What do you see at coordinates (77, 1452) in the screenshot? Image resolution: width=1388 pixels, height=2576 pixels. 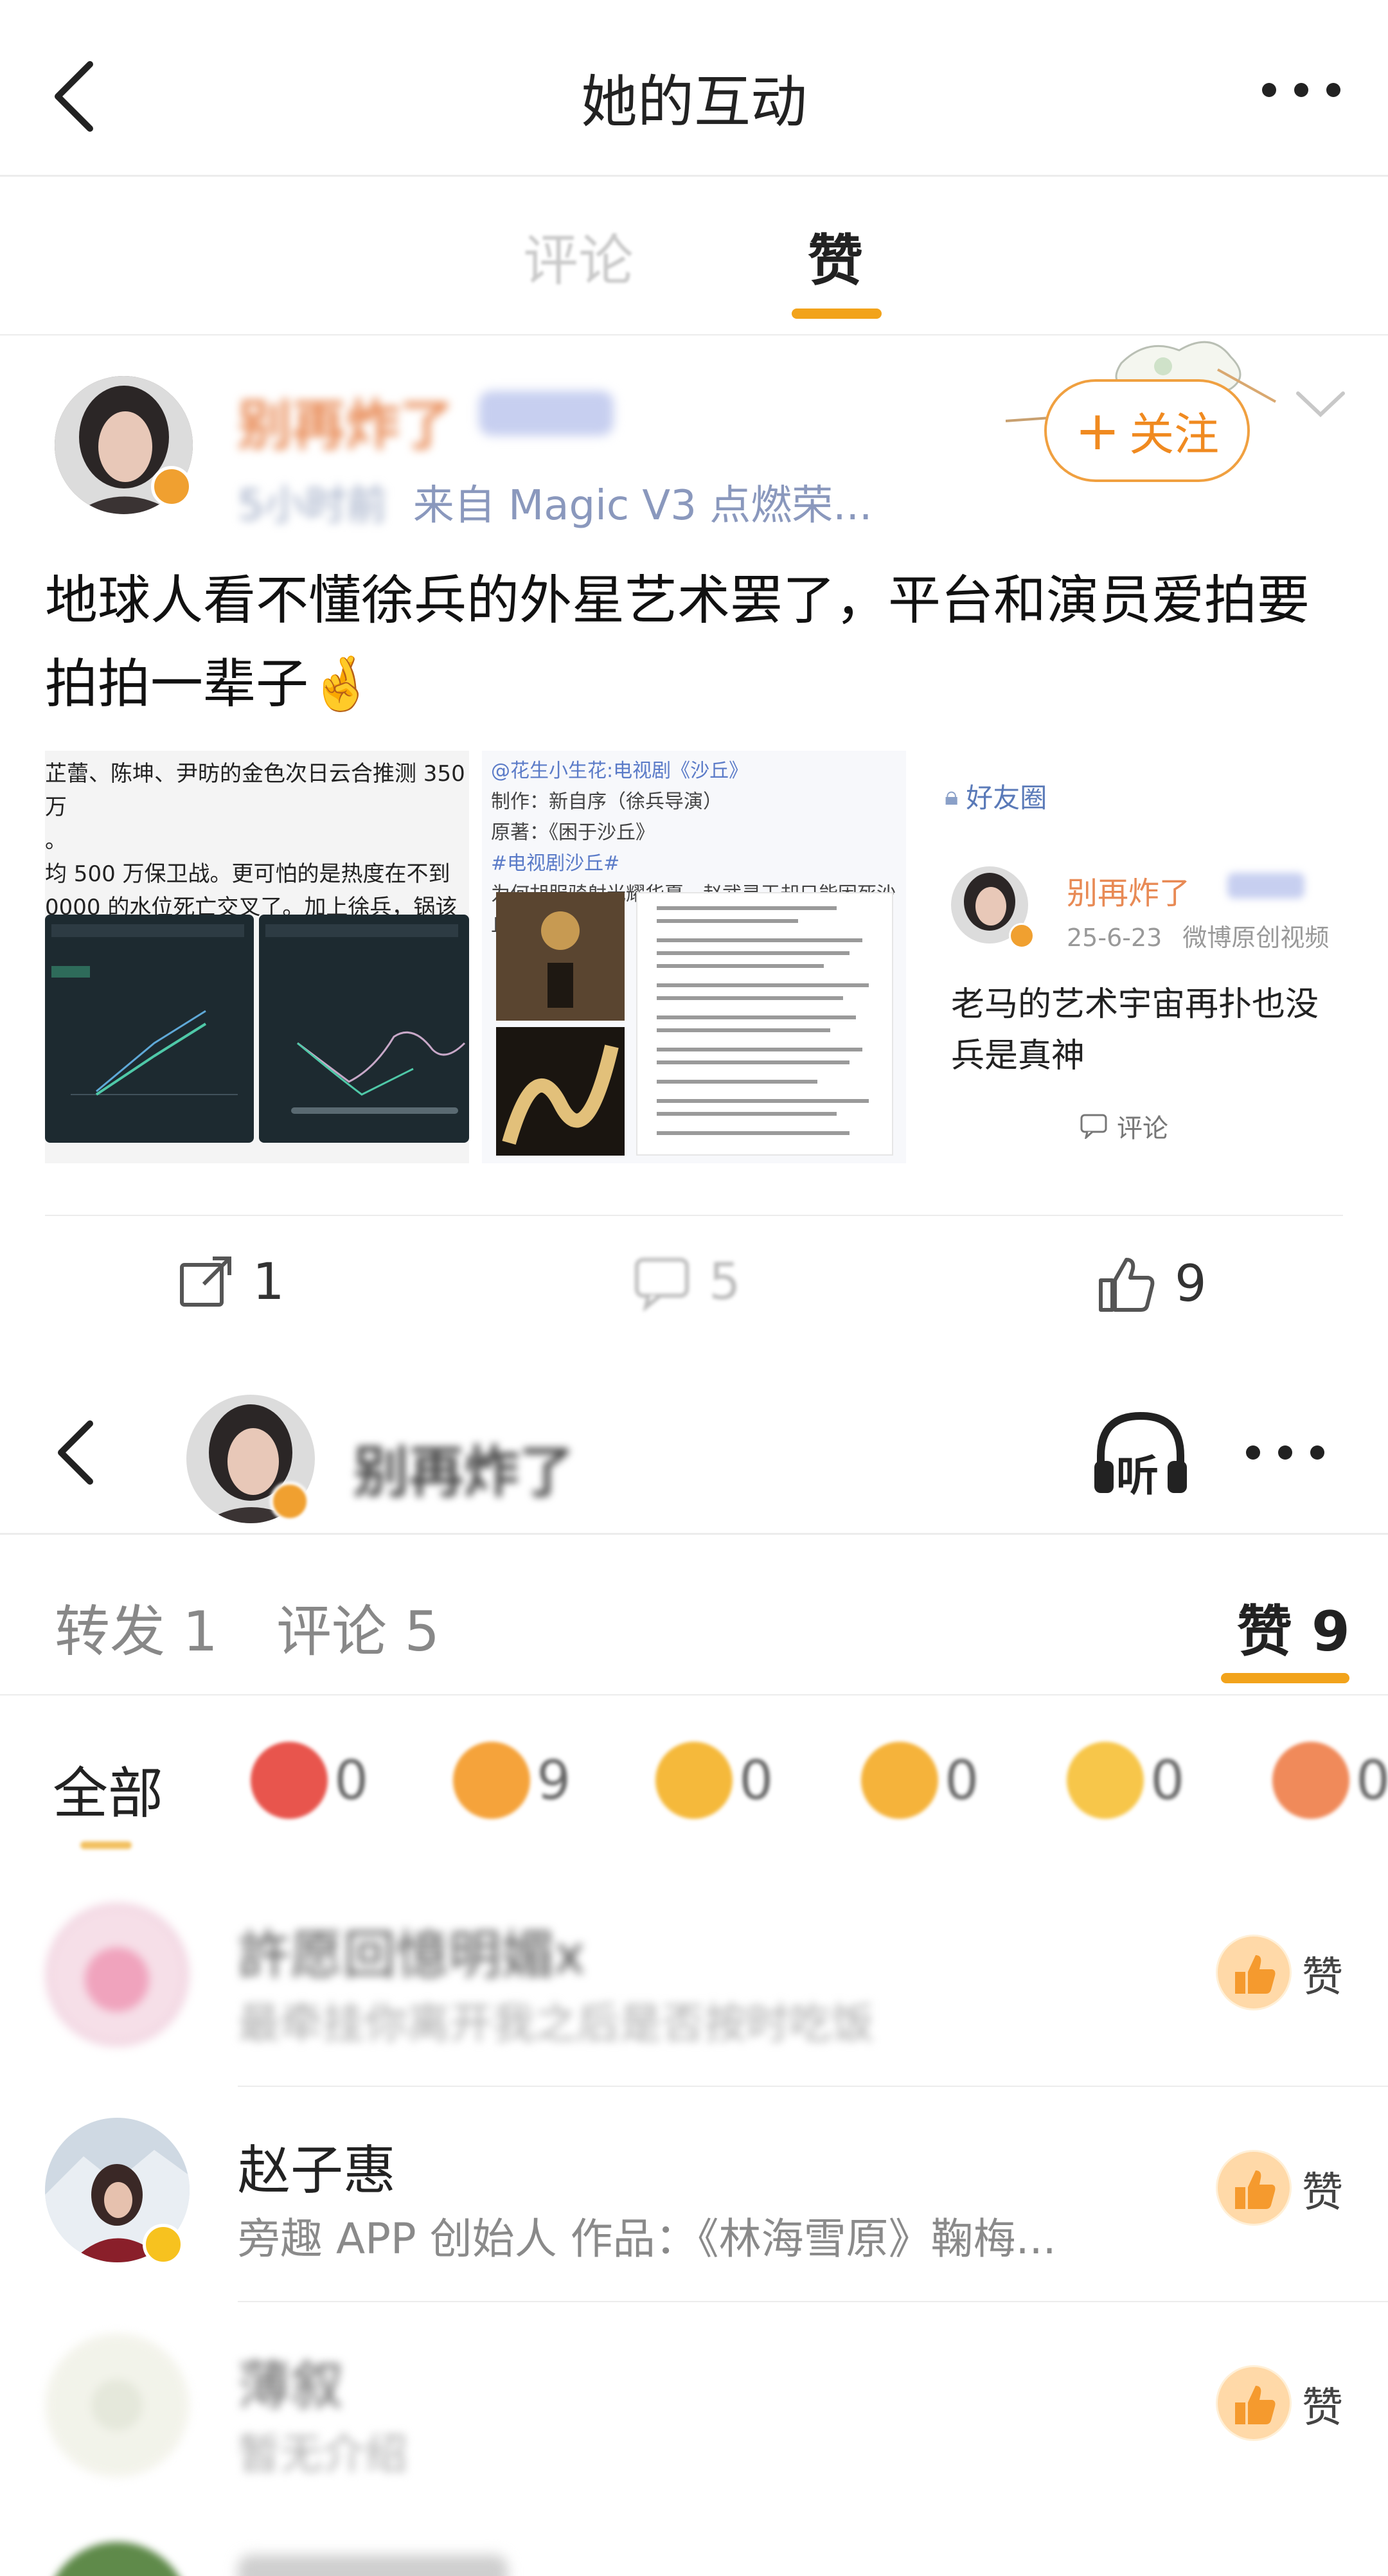 I see `back-arrow-icon` at bounding box center [77, 1452].